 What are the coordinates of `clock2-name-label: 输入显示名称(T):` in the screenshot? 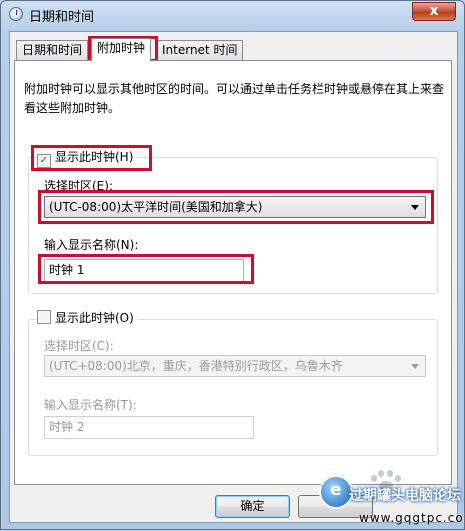 It's located at (90, 405).